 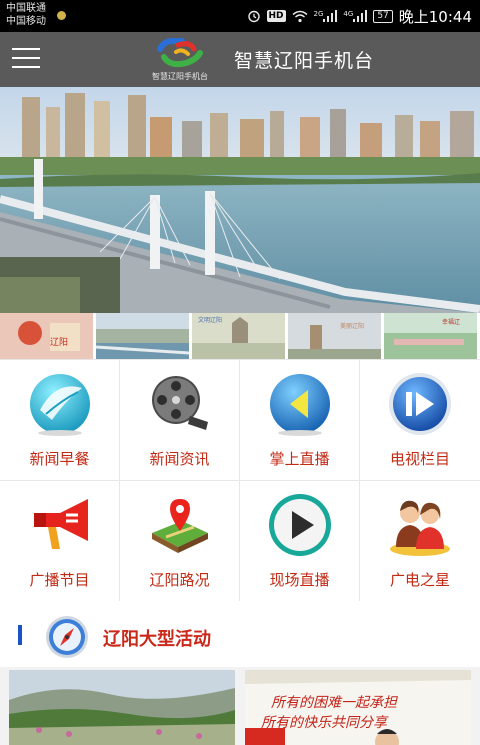 I want to click on grid-label: 广电之星, so click(x=419, y=580).